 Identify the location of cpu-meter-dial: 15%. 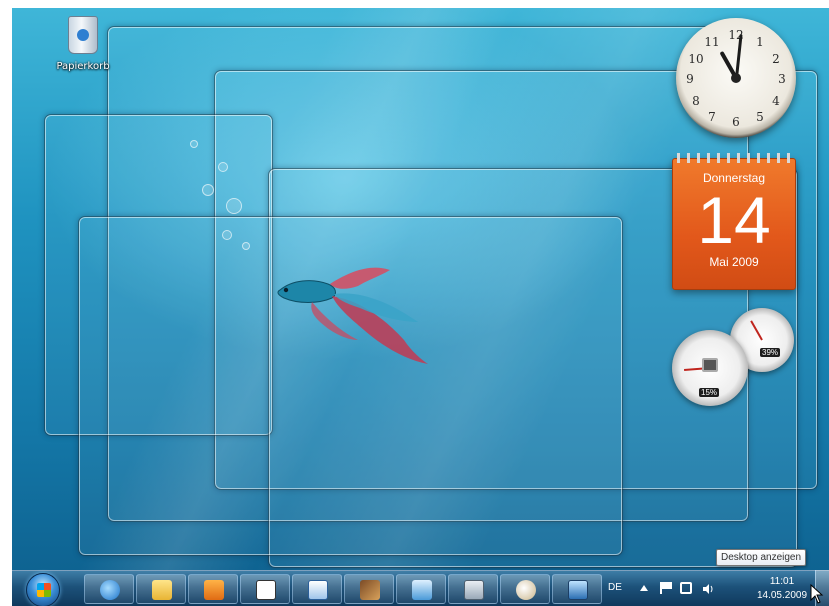
(710, 368).